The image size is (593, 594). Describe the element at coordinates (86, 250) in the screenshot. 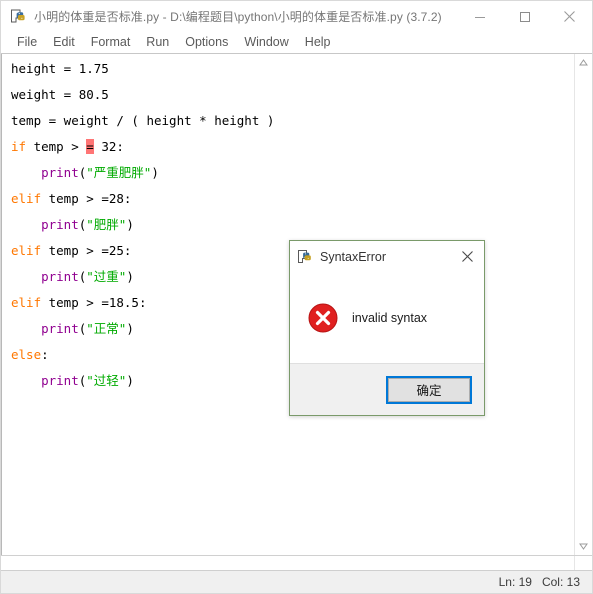

I see `code-token-plain: temp > =25:` at that location.